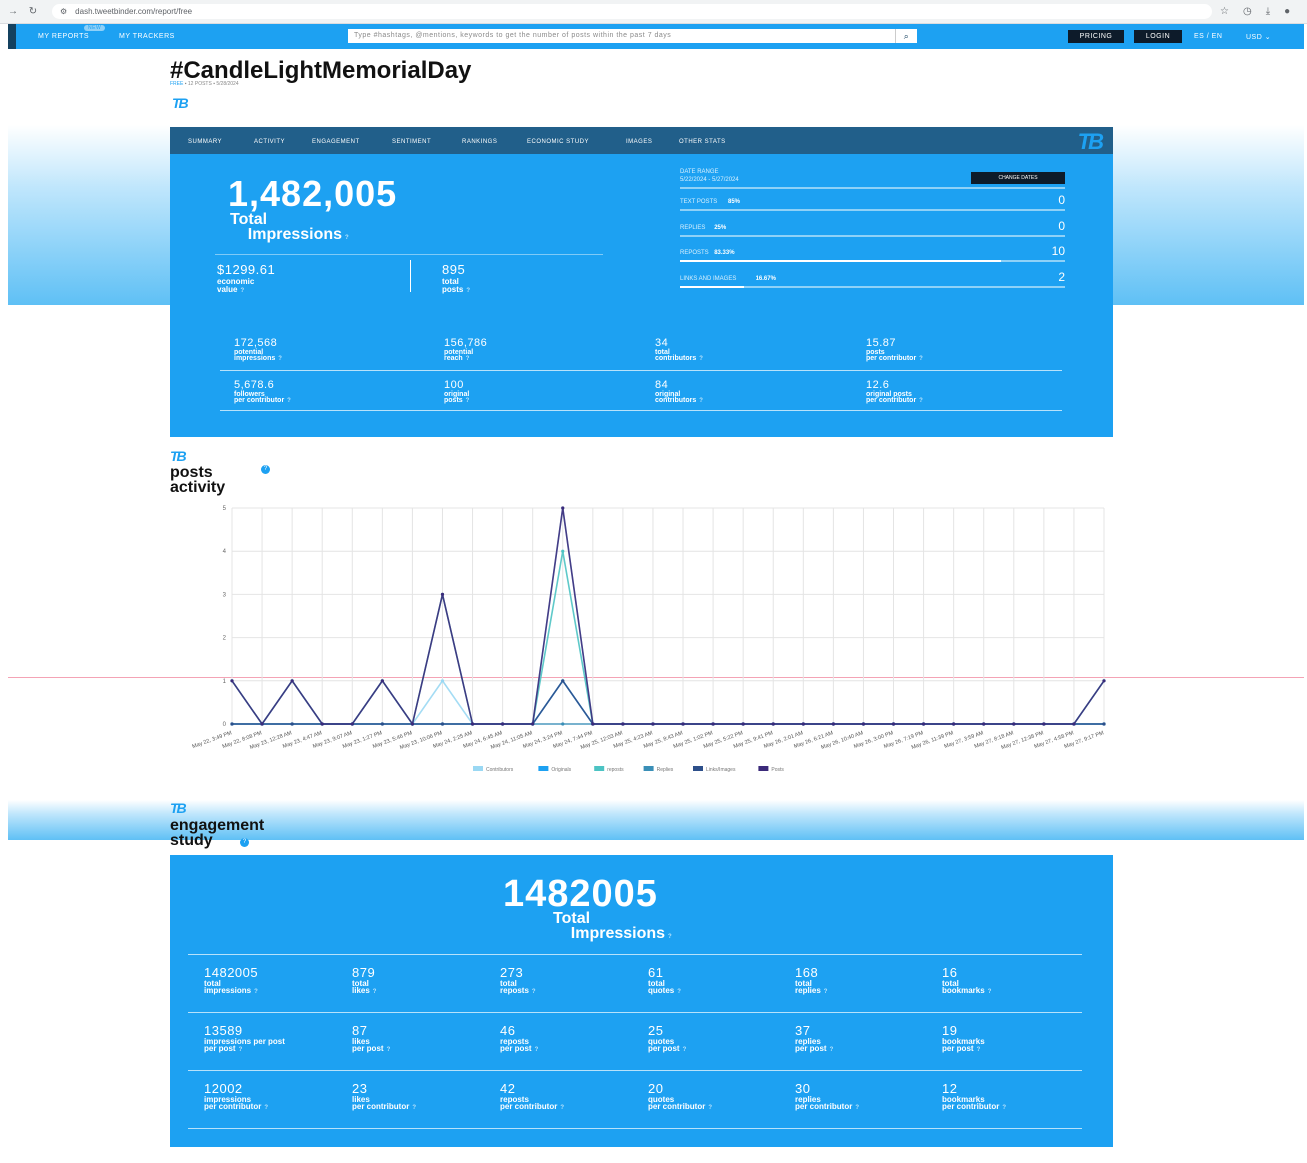 Image resolution: width=1307 pixels, height=1163 pixels. I want to click on date-range-label: DATE RANGE, so click(699, 172).